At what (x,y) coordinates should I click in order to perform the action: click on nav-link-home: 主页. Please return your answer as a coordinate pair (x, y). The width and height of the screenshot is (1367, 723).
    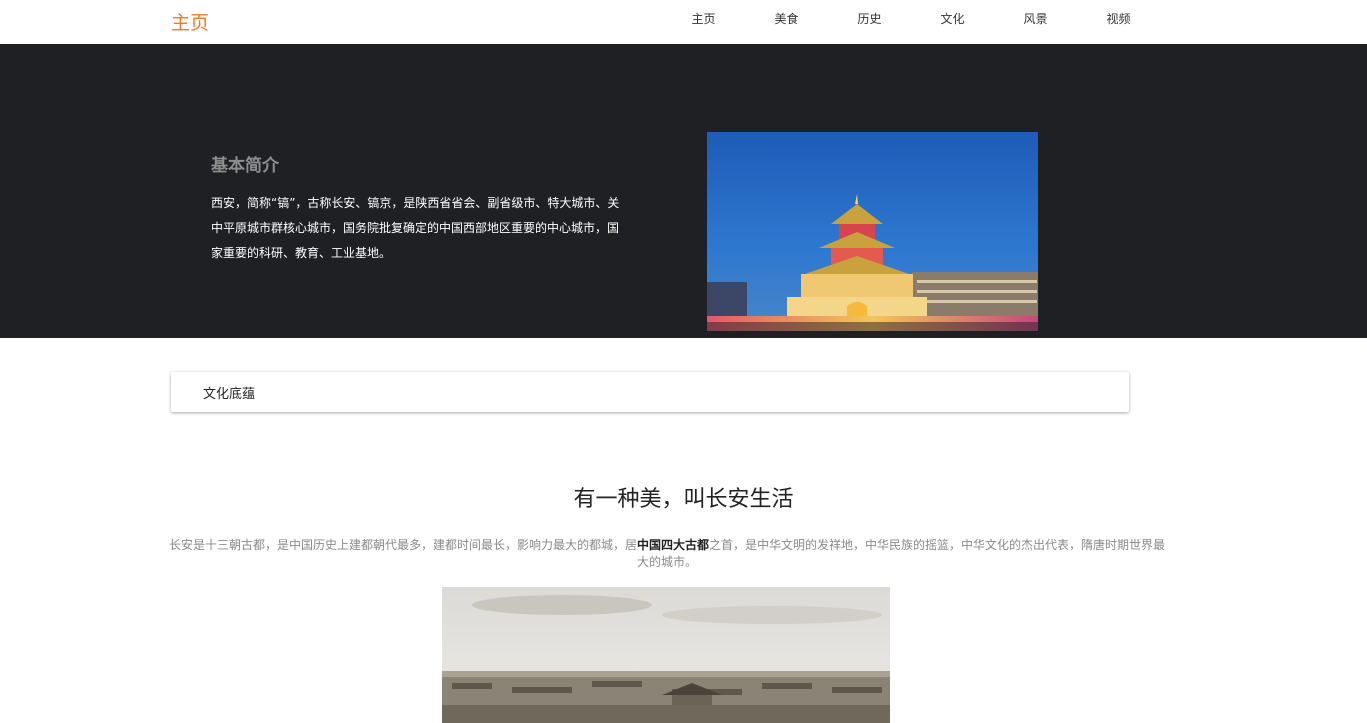
    Looking at the image, I should click on (703, 22).